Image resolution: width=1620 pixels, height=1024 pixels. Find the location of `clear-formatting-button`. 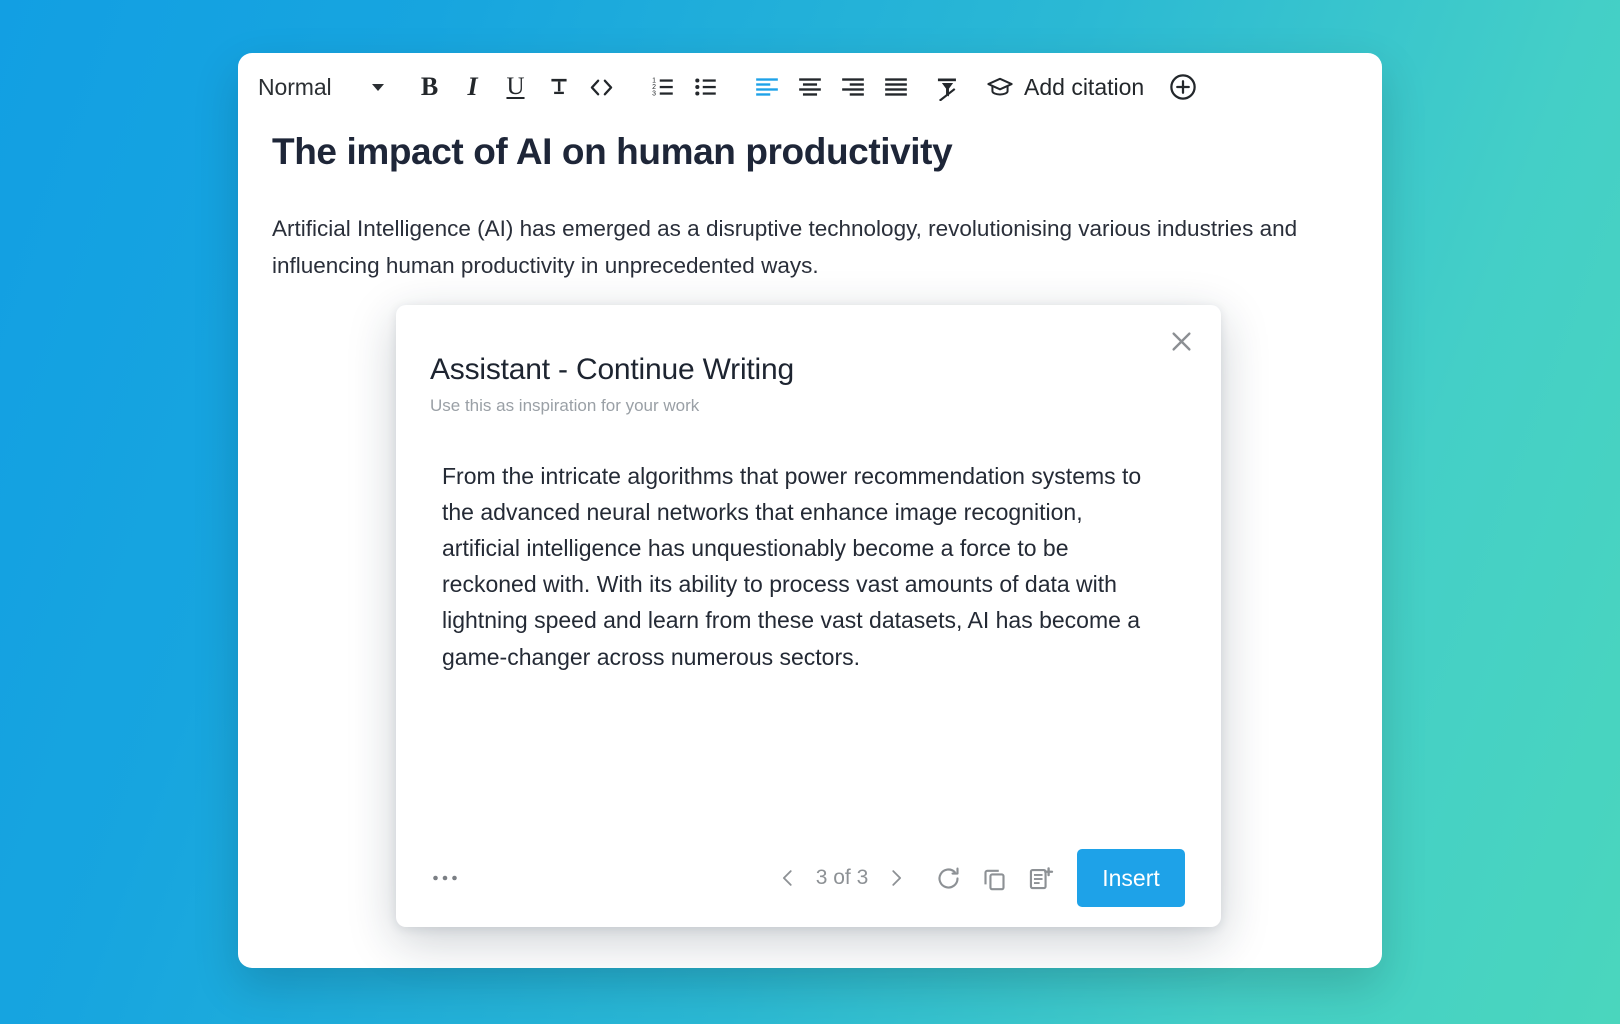

clear-formatting-button is located at coordinates (947, 87).